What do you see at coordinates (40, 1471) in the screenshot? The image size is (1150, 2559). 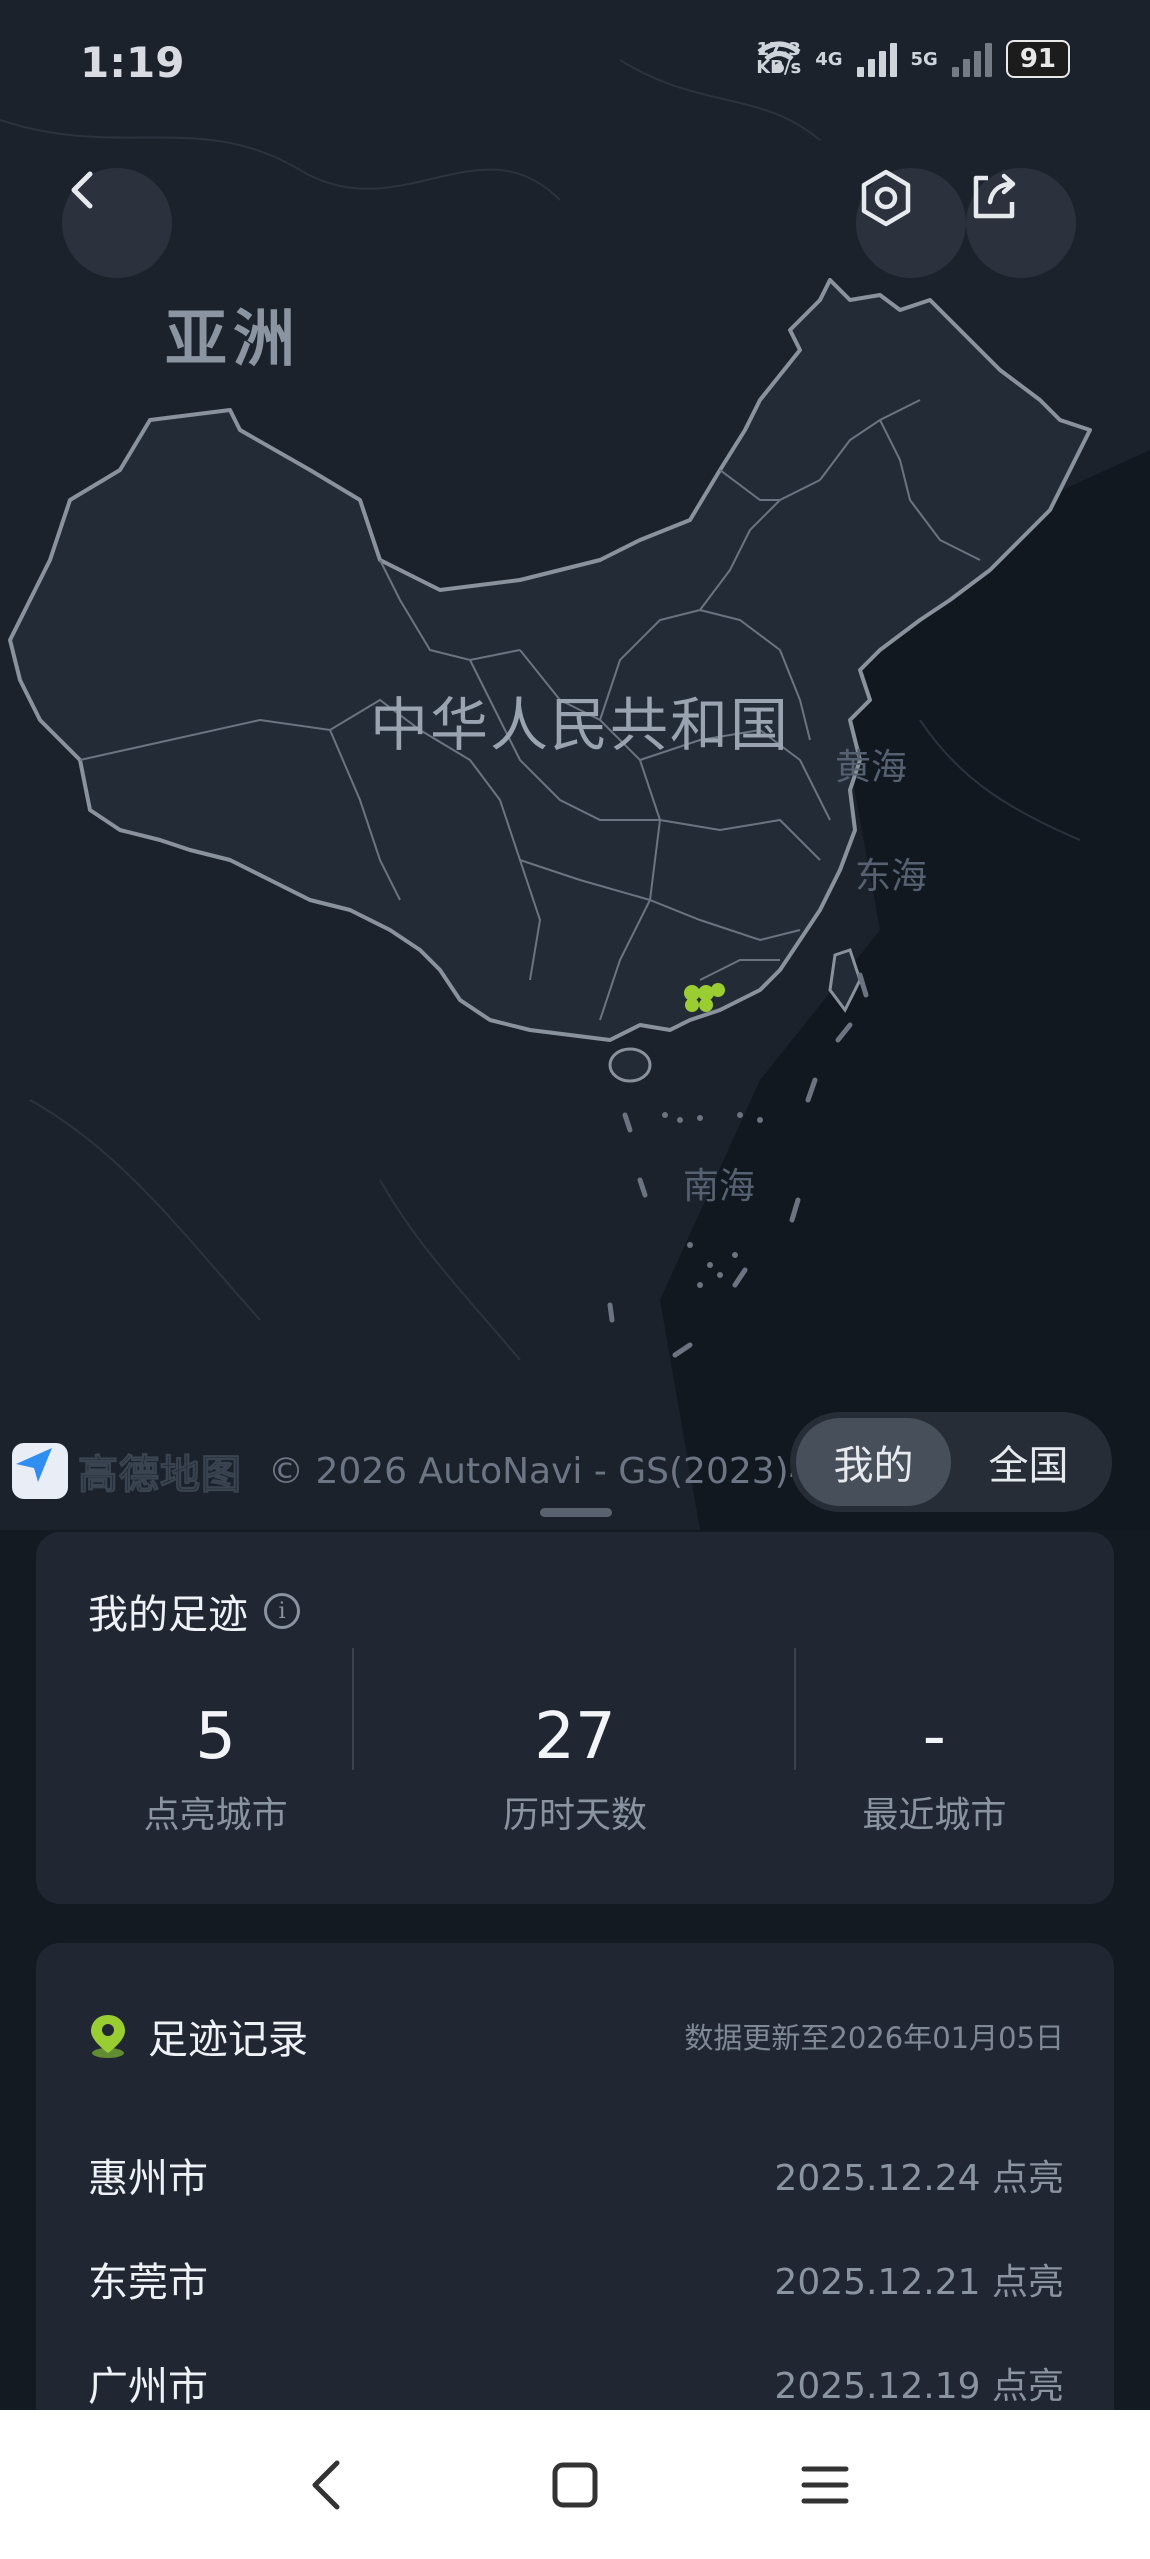 I see `amap-logo-icon` at bounding box center [40, 1471].